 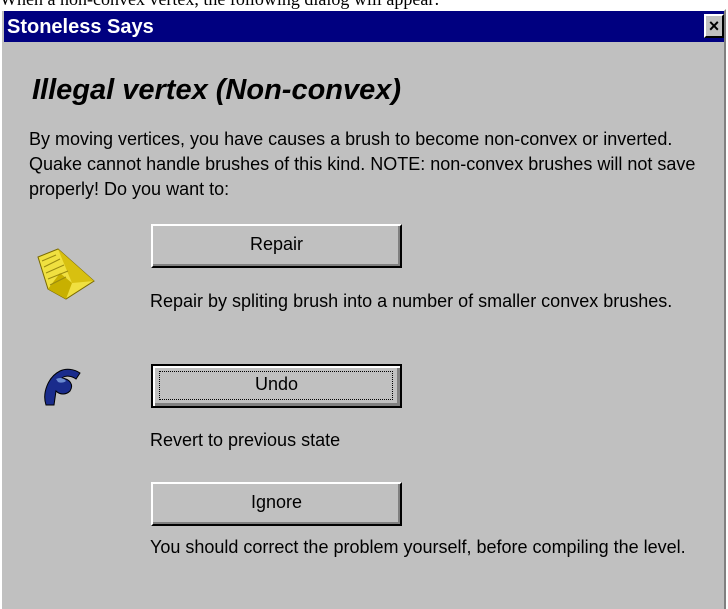 What do you see at coordinates (245, 440) in the screenshot?
I see `undo-description: Revert to previous state` at bounding box center [245, 440].